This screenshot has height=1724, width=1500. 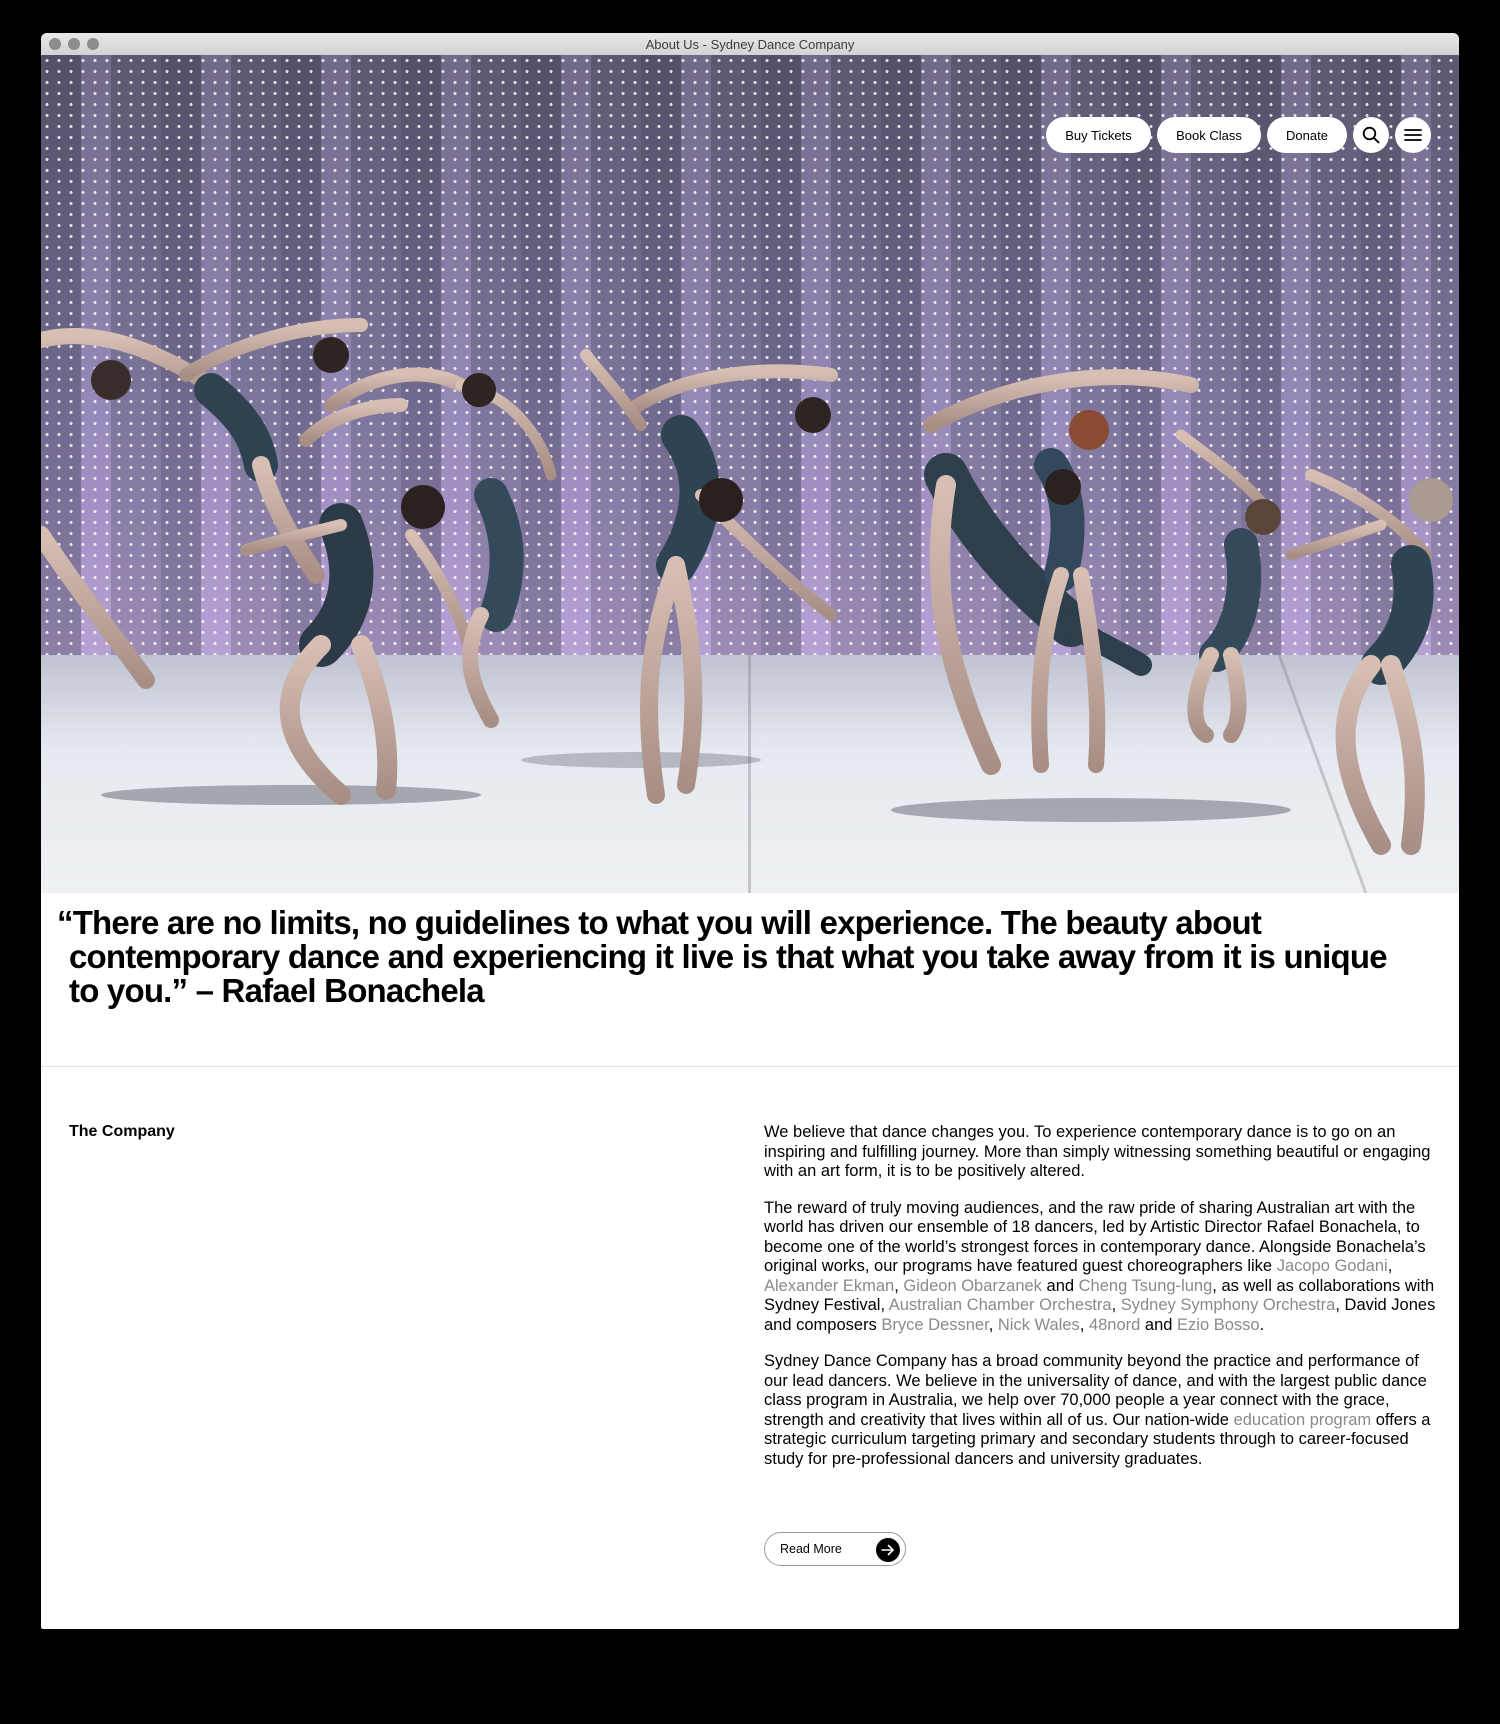 I want to click on read-more-button: Read More, so click(x=835, y=1549).